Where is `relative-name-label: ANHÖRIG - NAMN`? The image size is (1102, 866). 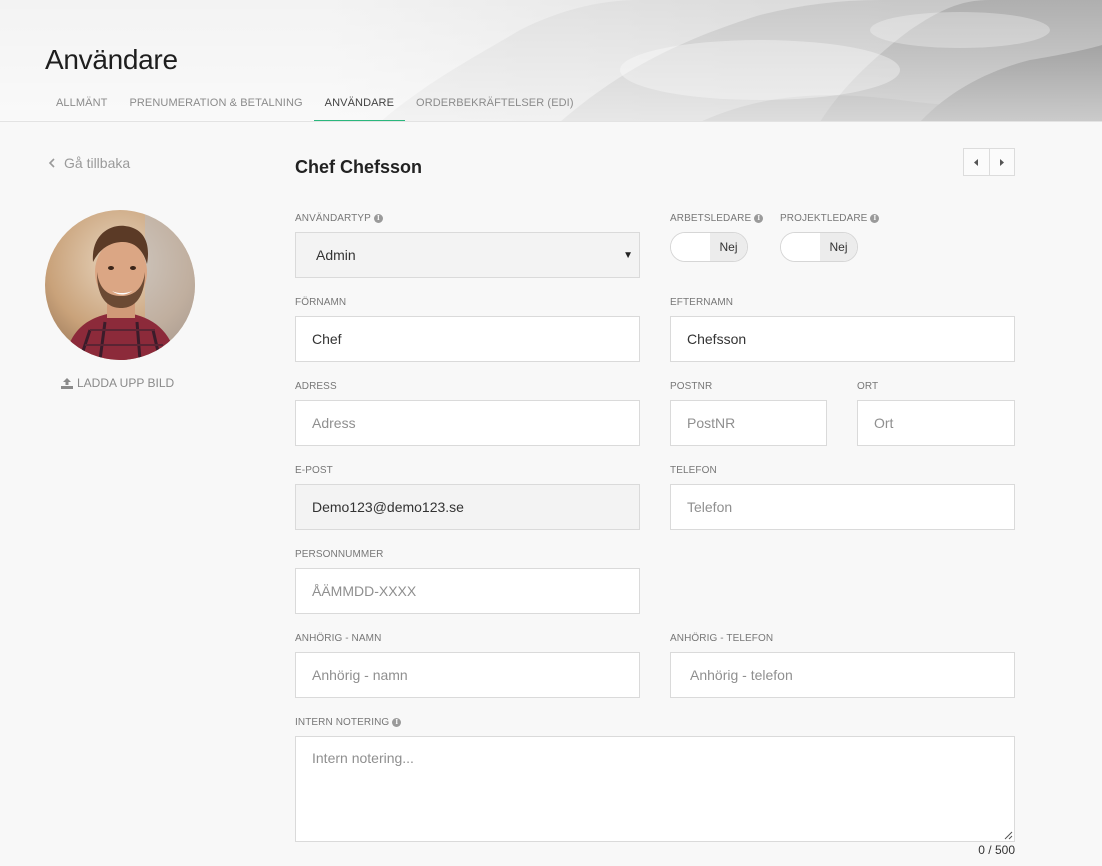 relative-name-label: ANHÖRIG - NAMN is located at coordinates (338, 638).